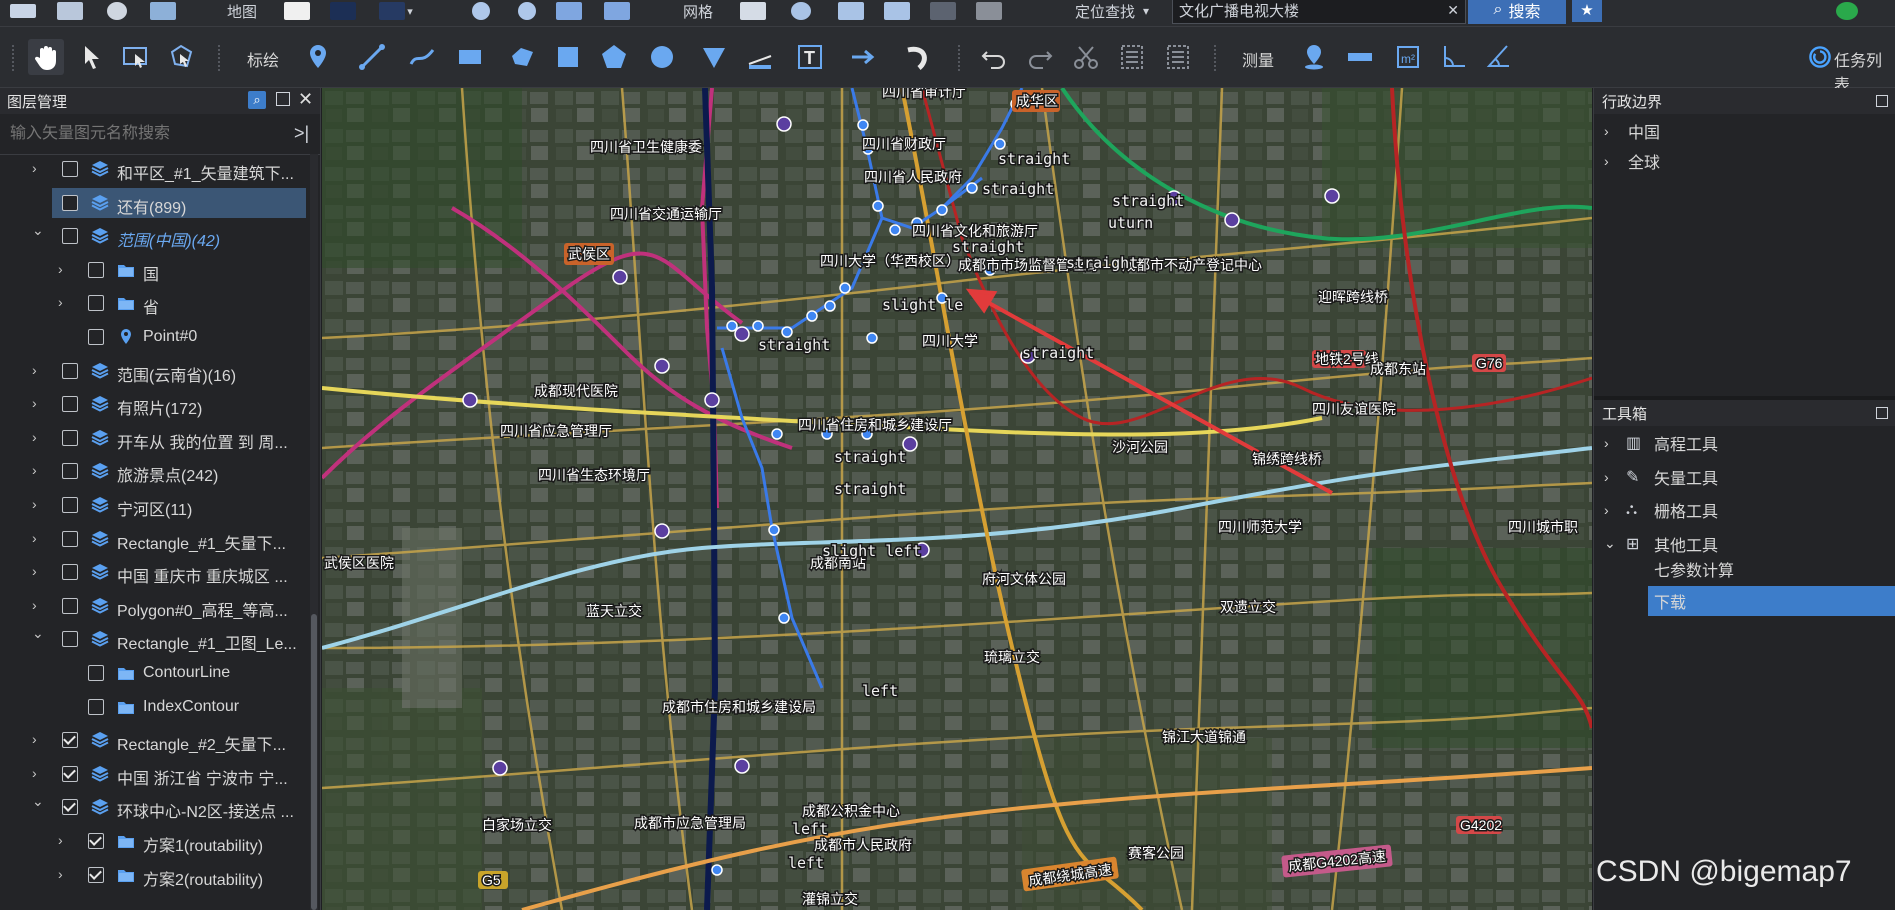 This screenshot has height=910, width=1895. Describe the element at coordinates (155, 270) in the screenshot. I see `layer-tree-row: › 国` at that location.